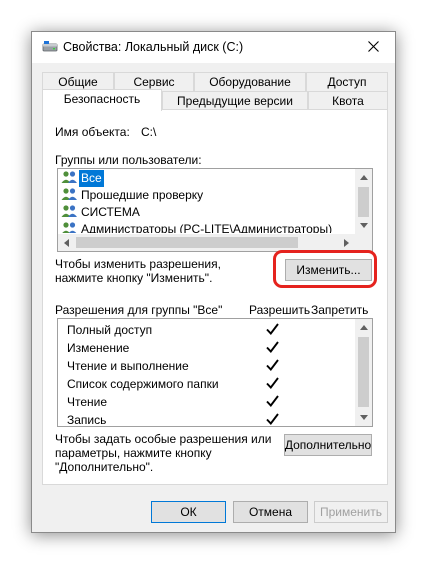 Image resolution: width=427 pixels, height=563 pixels. What do you see at coordinates (280, 310) in the screenshot?
I see `allow-column-header: Разрешить` at bounding box center [280, 310].